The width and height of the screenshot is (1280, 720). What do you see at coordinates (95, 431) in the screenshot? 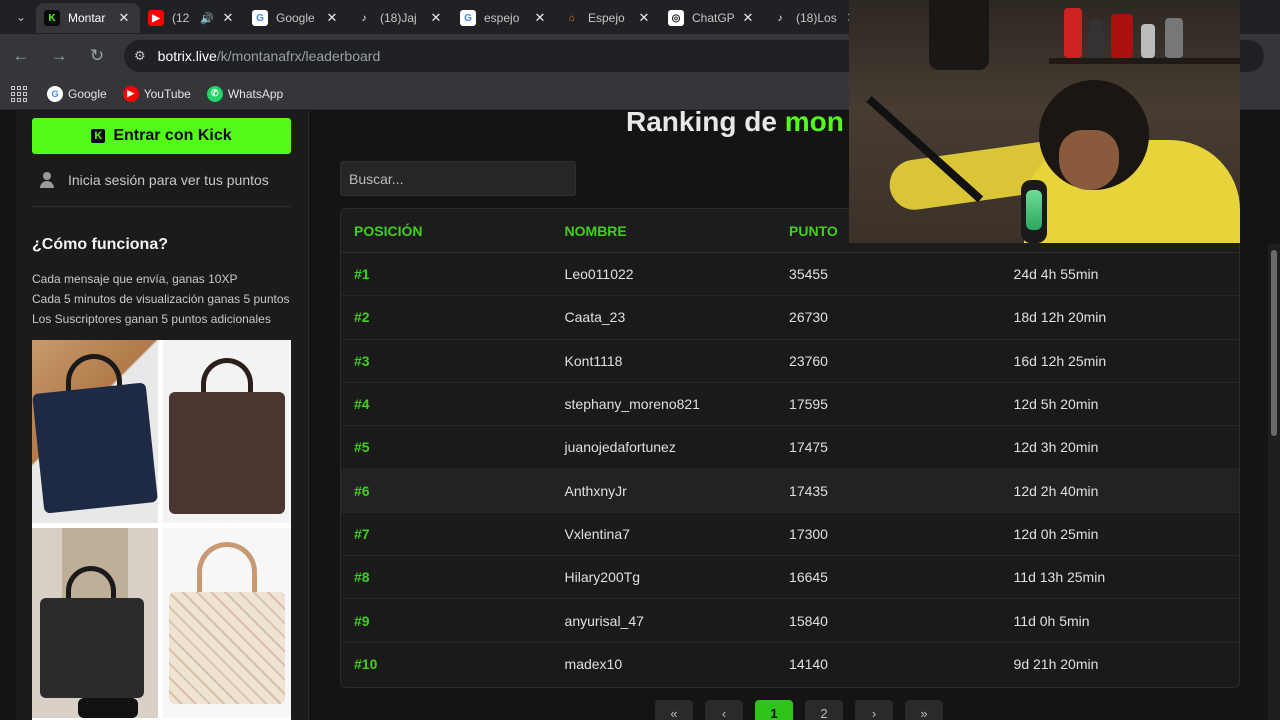
I see `ad-image-navy-bag` at bounding box center [95, 431].